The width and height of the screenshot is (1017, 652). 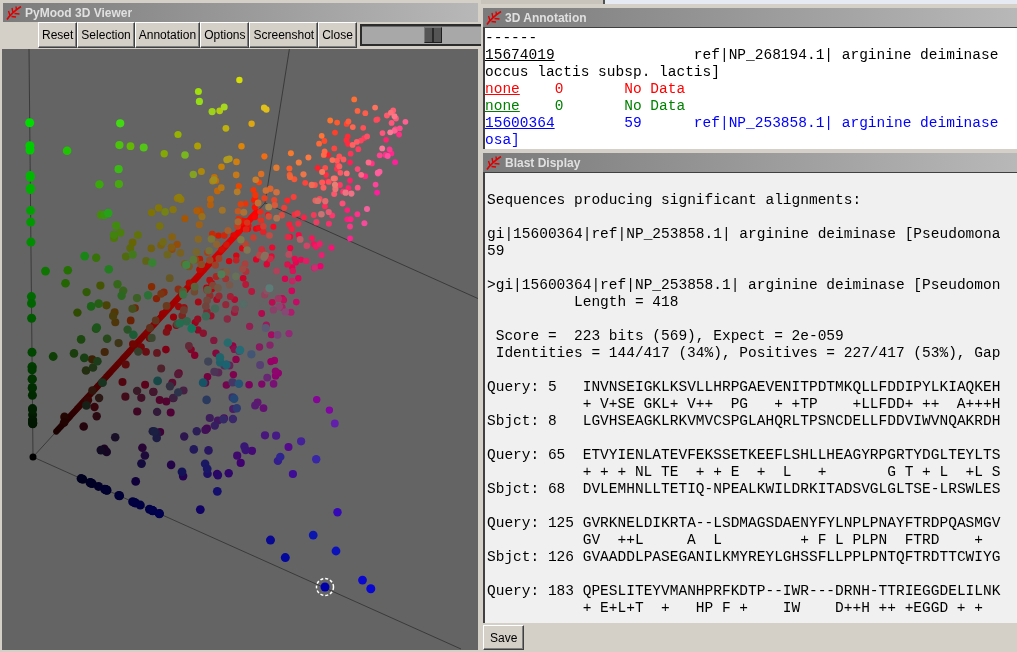 I want to click on toolbar-button: Selection, so click(x=106, y=35).